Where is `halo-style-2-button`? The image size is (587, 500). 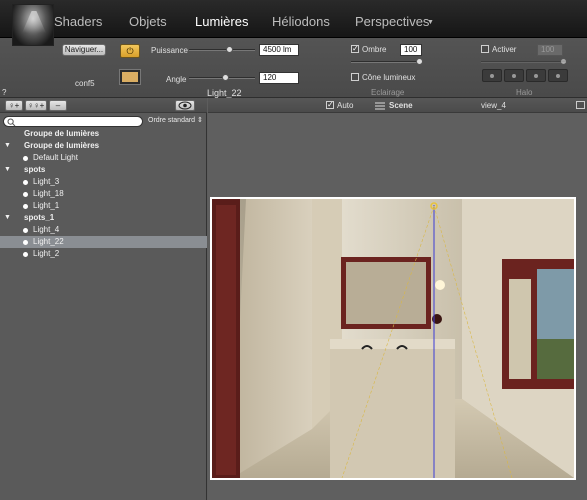 halo-style-2-button is located at coordinates (514, 75).